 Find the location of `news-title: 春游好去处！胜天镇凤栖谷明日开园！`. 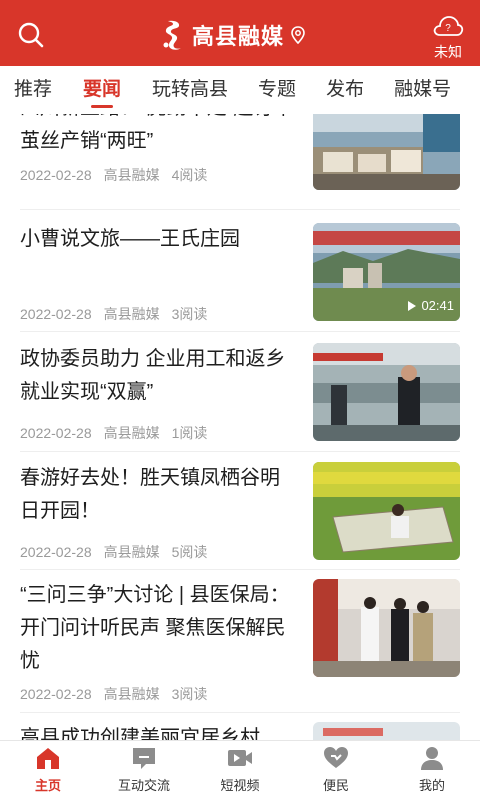

news-title: 春游好去处！胜天镇凤栖谷明日开园！ is located at coordinates (150, 494).